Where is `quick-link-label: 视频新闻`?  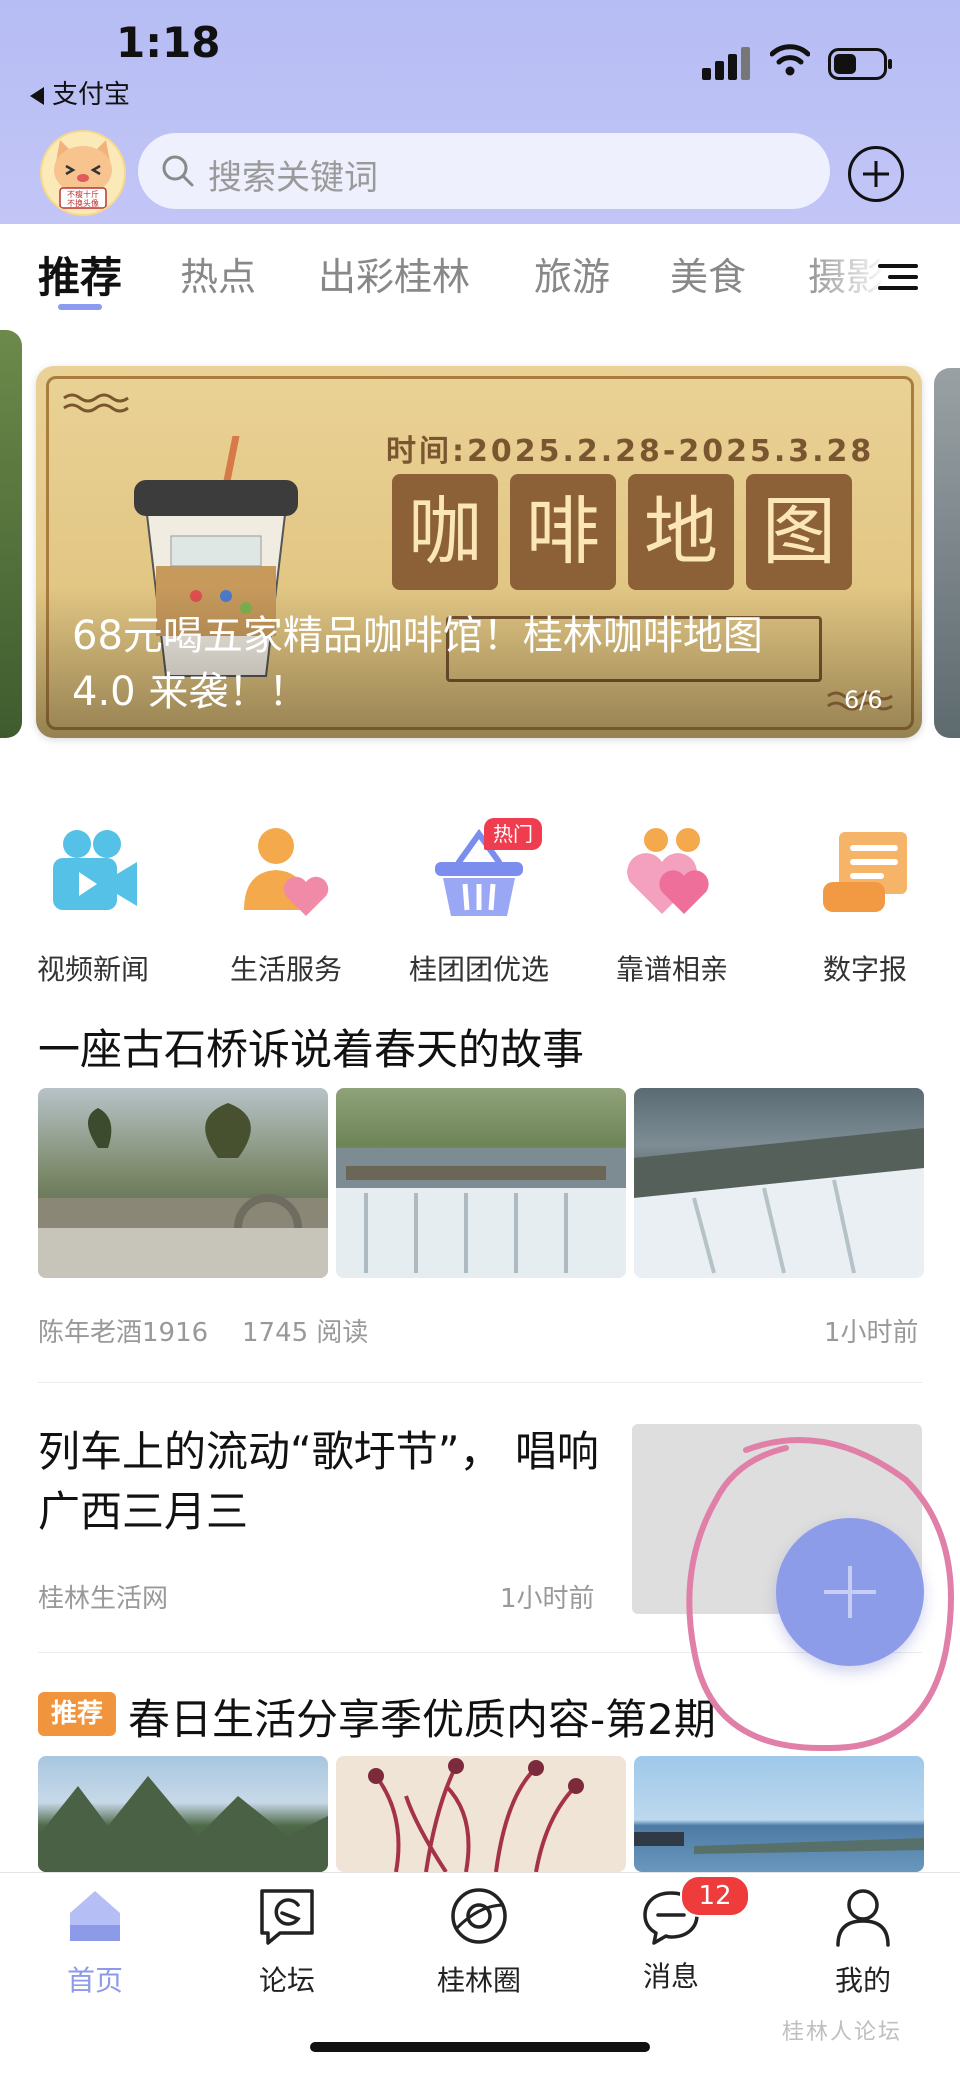
quick-link-label: 视频新闻 is located at coordinates (92, 969).